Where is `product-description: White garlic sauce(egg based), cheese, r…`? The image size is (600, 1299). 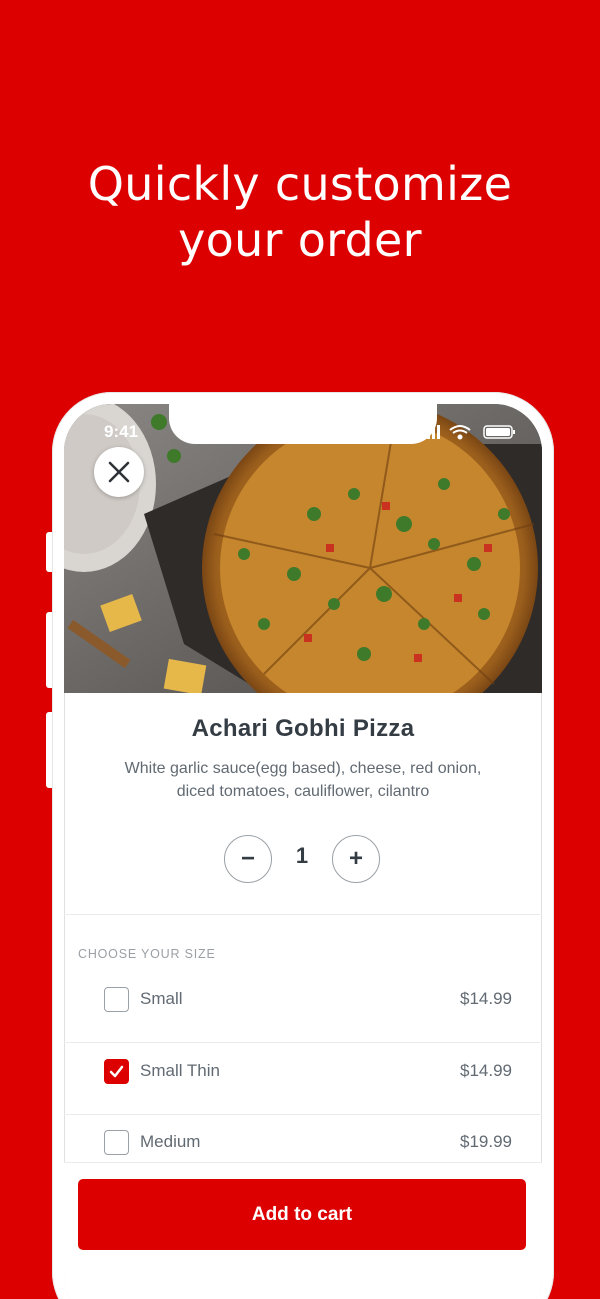
product-description: White garlic sauce(egg based), cheese, r… is located at coordinates (303, 780).